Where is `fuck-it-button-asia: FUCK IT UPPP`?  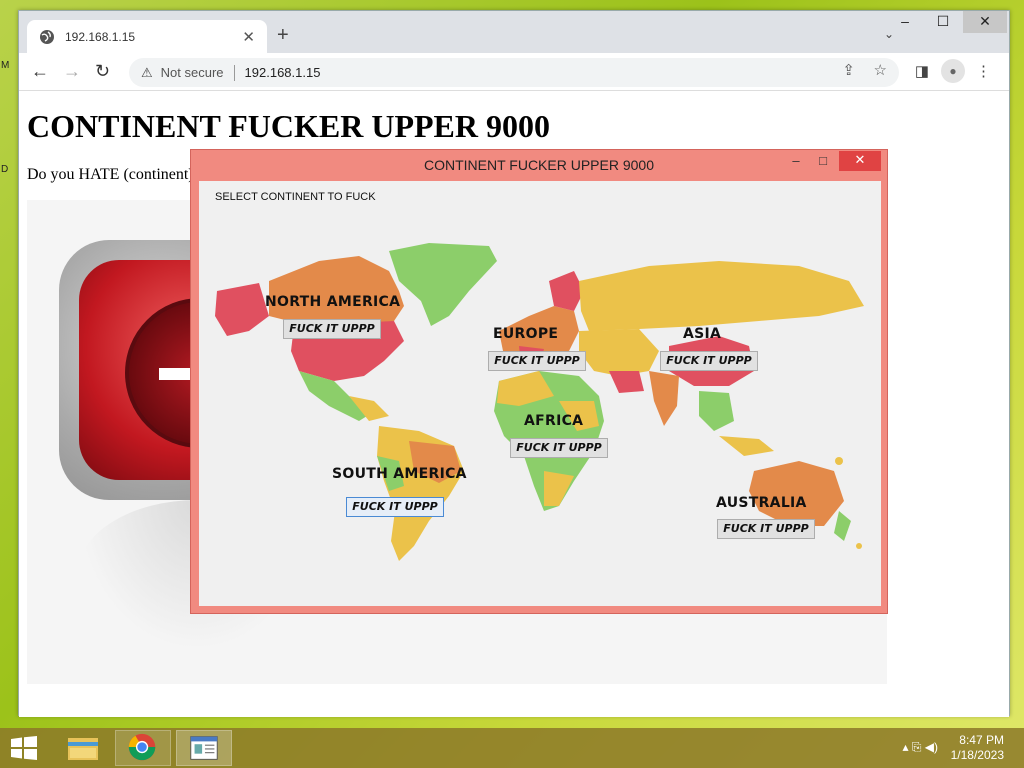 fuck-it-button-asia: FUCK IT UPPP is located at coordinates (709, 361).